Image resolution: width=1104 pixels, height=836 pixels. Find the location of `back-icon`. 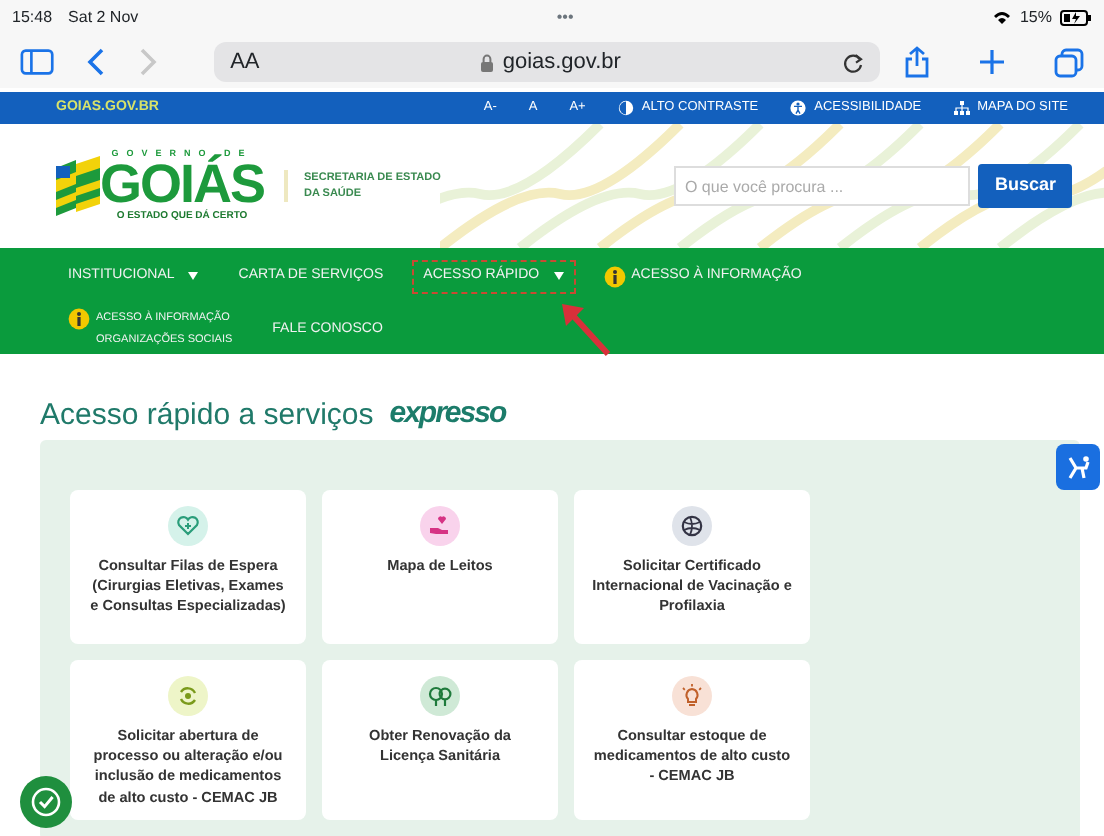

back-icon is located at coordinates (96, 62).